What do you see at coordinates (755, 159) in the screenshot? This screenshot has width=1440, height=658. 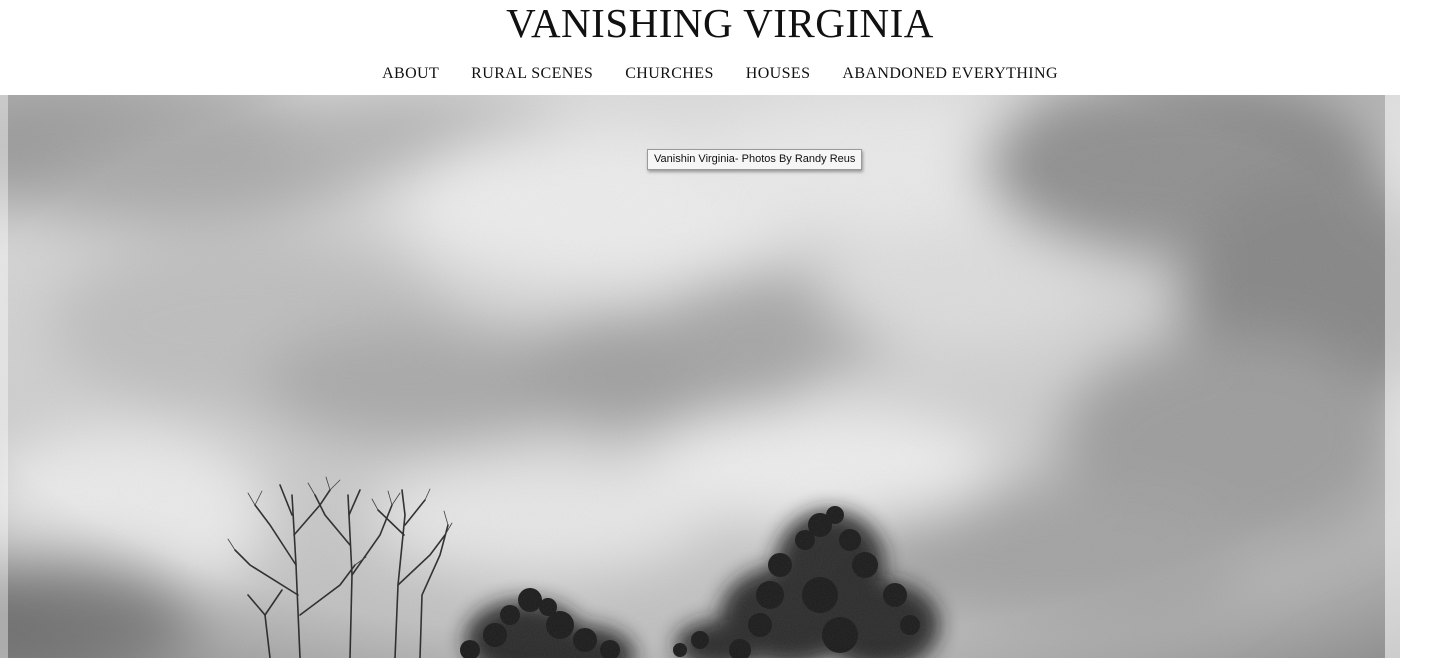 I see `image-tooltip: Vanishin Virginia- Photos By Randy Reus` at bounding box center [755, 159].